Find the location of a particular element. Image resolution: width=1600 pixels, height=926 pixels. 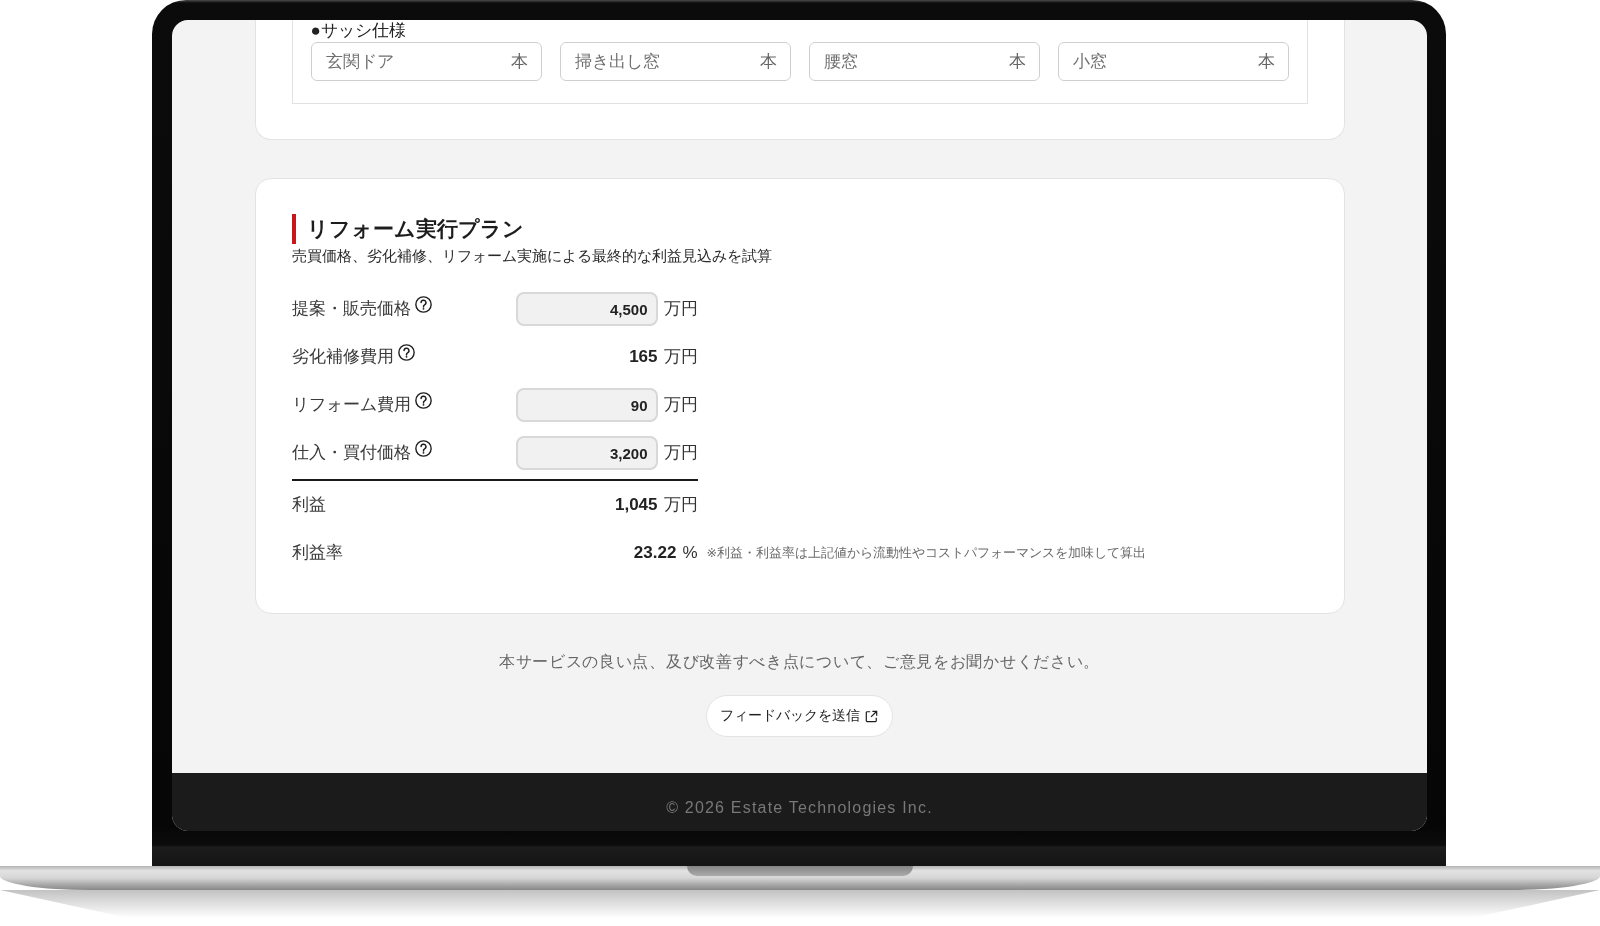

feedback-message: 本サービスの良い点、及び改善すべき点について、ご意見をお聞かせください。 is located at coordinates (799, 662).